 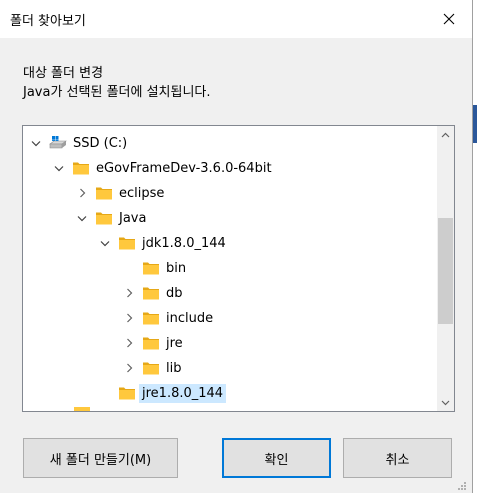 I want to click on tree-item: eclipse, so click(x=120, y=193).